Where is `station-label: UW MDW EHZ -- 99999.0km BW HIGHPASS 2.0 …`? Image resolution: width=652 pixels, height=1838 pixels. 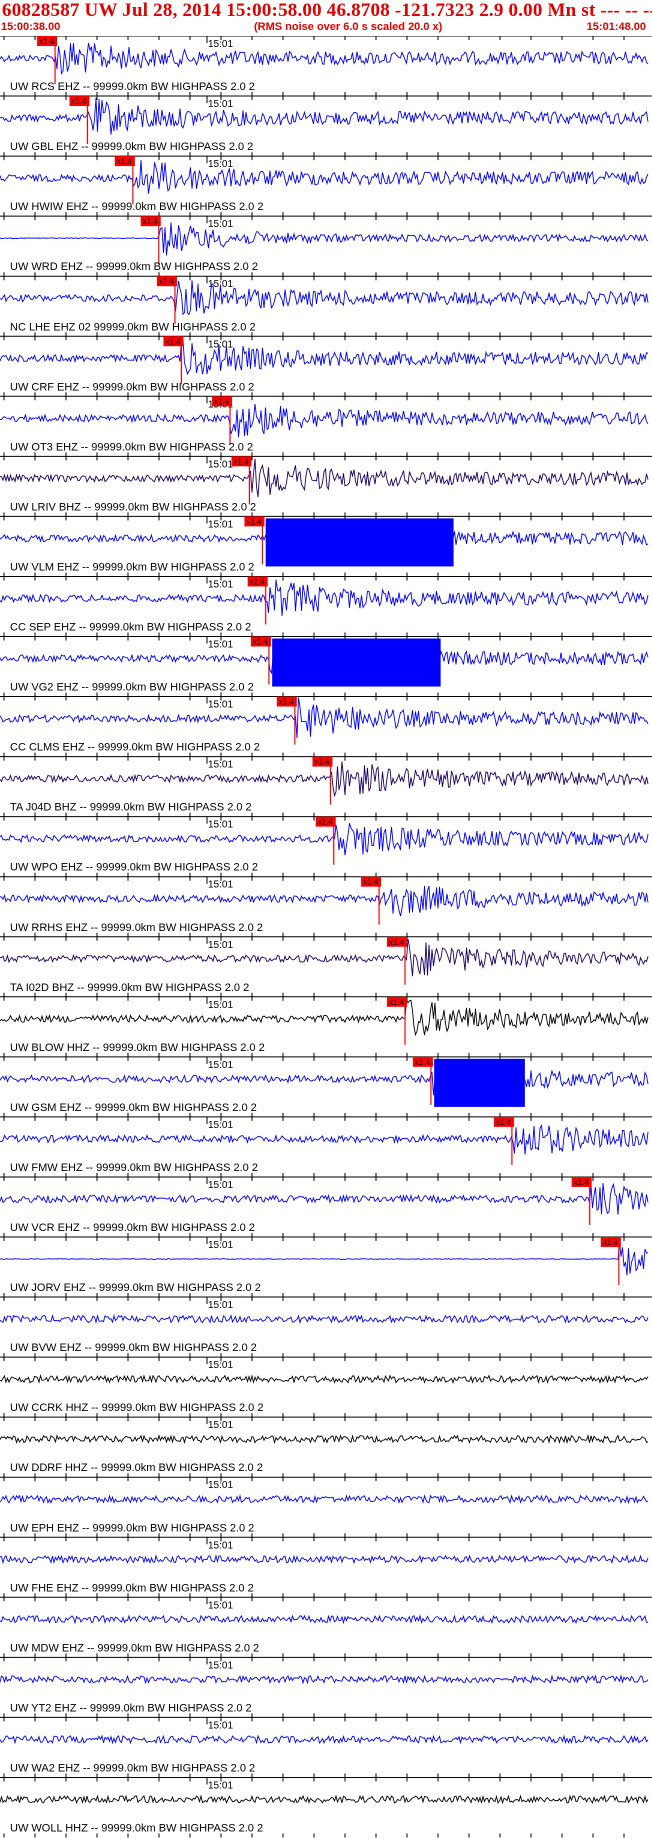 station-label: UW MDW EHZ -- 99999.0km BW HIGHPASS 2.0 … is located at coordinates (134, 1648).